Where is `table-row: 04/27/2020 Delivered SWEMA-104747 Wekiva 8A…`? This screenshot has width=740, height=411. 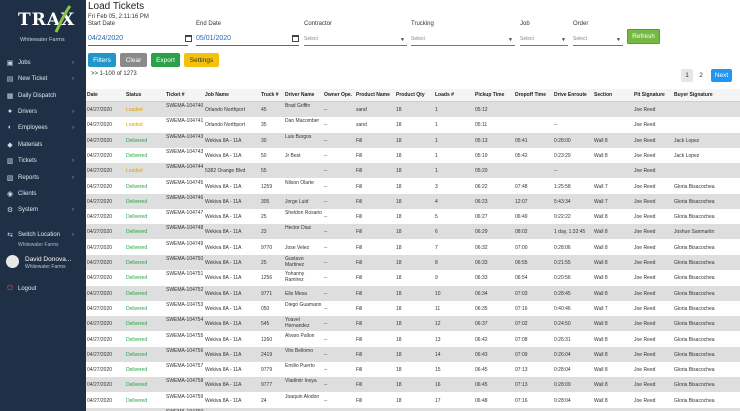 table-row: 04/27/2020 Delivered SWEMA-104747 Wekiva 8A… is located at coordinates (413, 217).